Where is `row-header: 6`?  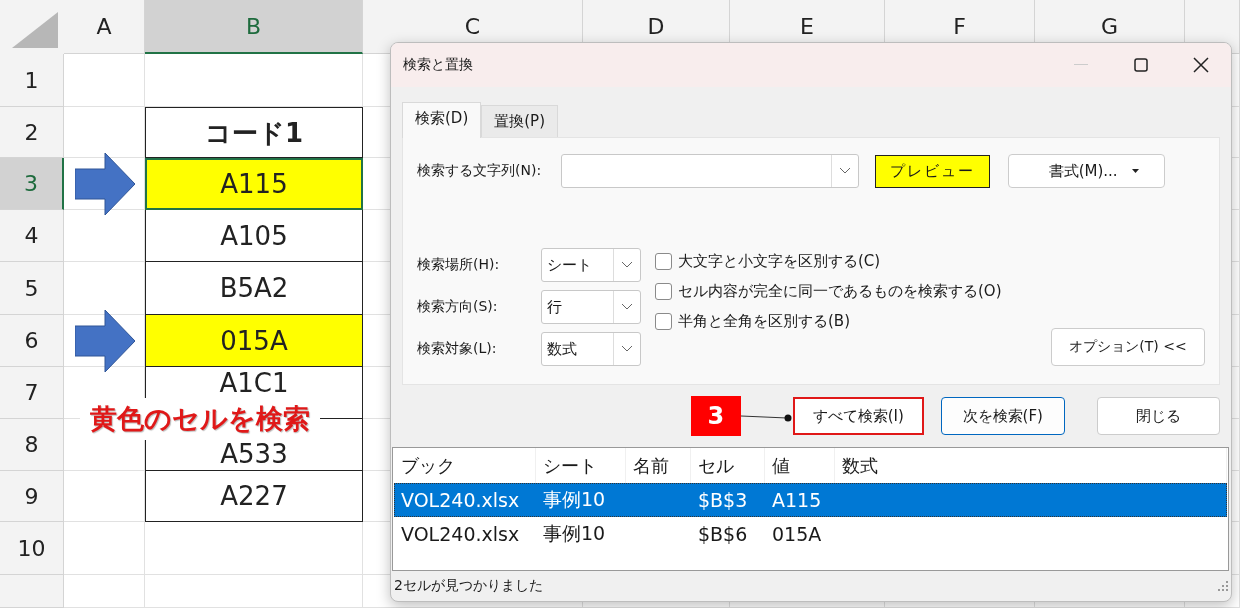 row-header: 6 is located at coordinates (32, 341).